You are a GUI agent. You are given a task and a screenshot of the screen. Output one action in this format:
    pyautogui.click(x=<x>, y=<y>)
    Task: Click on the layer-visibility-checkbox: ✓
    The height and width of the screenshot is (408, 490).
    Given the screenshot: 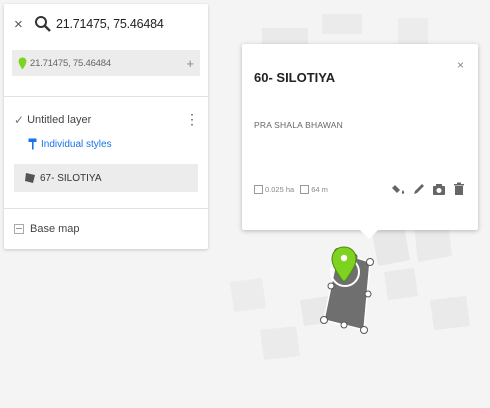 What is the action you would take?
    pyautogui.click(x=19, y=120)
    